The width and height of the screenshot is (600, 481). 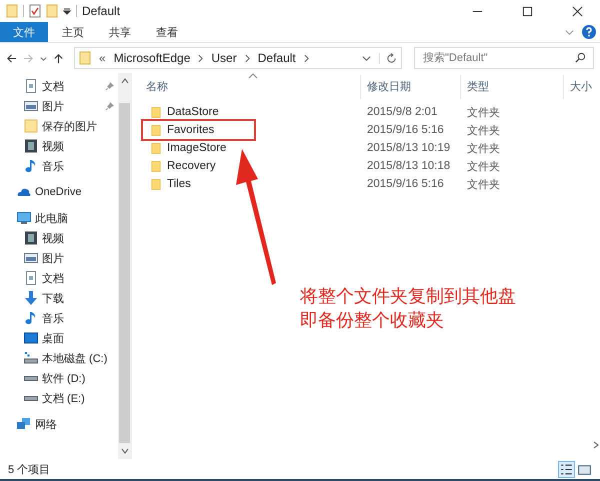 I want to click on table-cell-text: 2015/9/8 2:01, so click(x=402, y=112).